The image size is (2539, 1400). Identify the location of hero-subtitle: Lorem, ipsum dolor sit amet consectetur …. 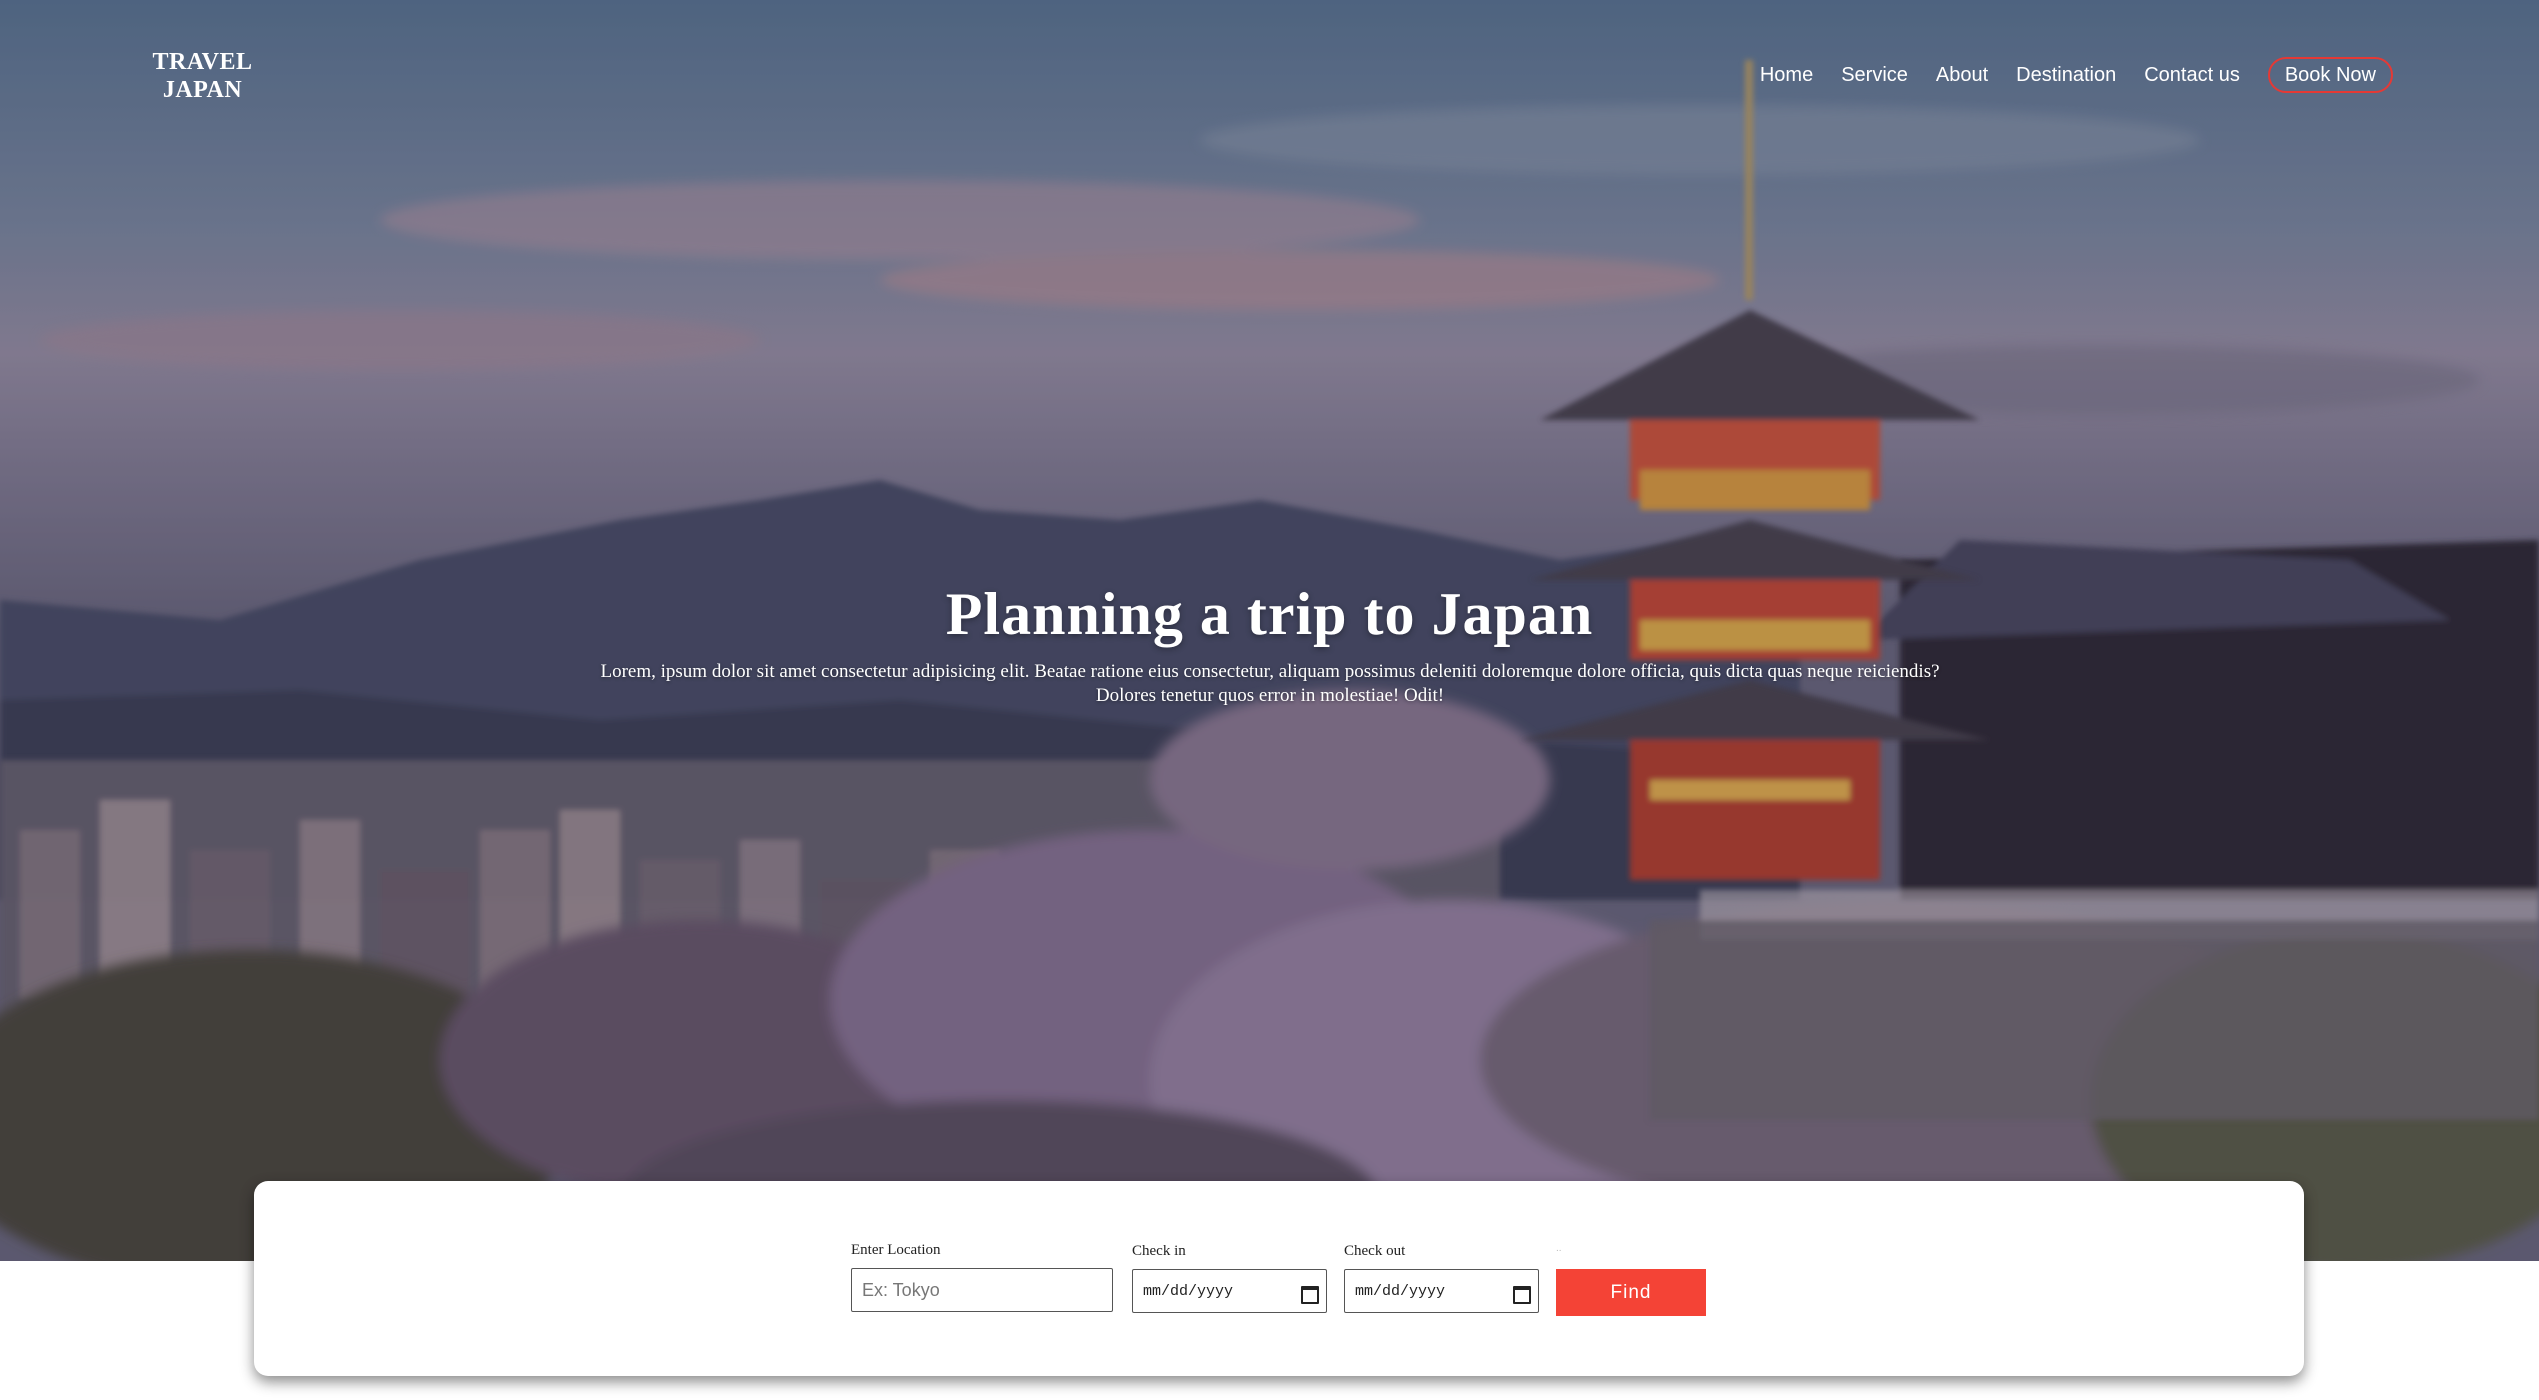
(1270, 684).